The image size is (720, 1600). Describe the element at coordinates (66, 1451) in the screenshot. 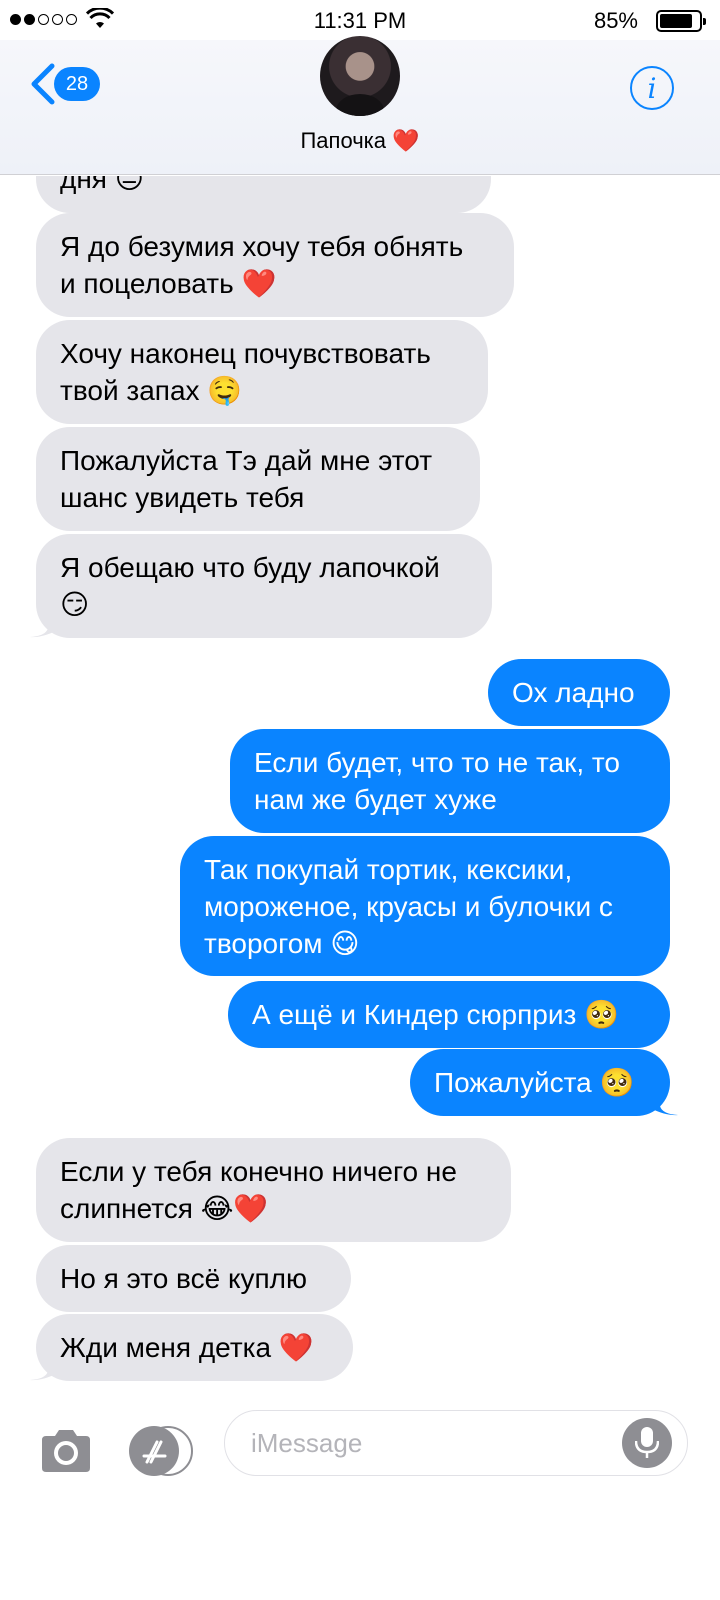

I see `camera-icon` at that location.